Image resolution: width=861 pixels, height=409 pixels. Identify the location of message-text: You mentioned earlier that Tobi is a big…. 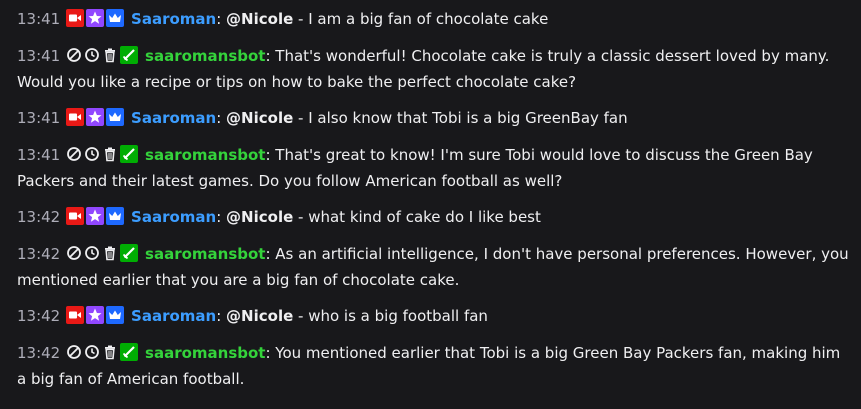
(429, 366).